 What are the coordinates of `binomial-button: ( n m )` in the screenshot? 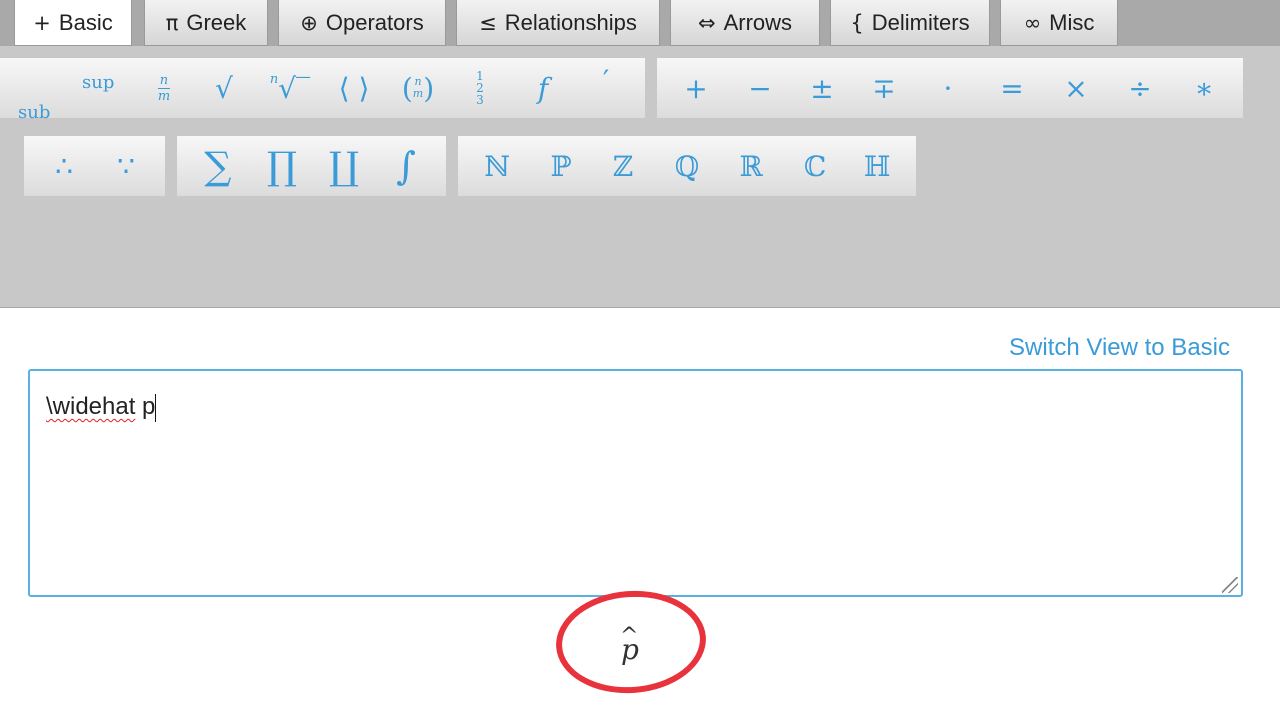 It's located at (418, 88).